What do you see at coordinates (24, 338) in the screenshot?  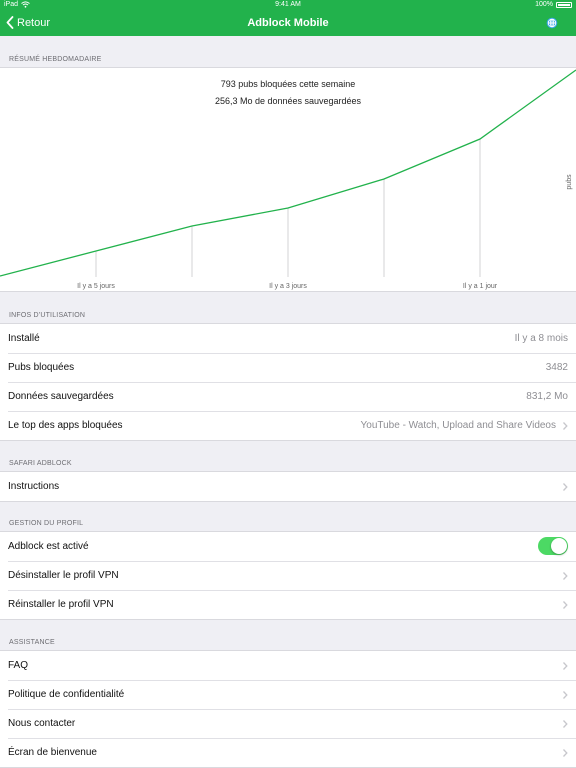 I see `installed-label: Installé` at bounding box center [24, 338].